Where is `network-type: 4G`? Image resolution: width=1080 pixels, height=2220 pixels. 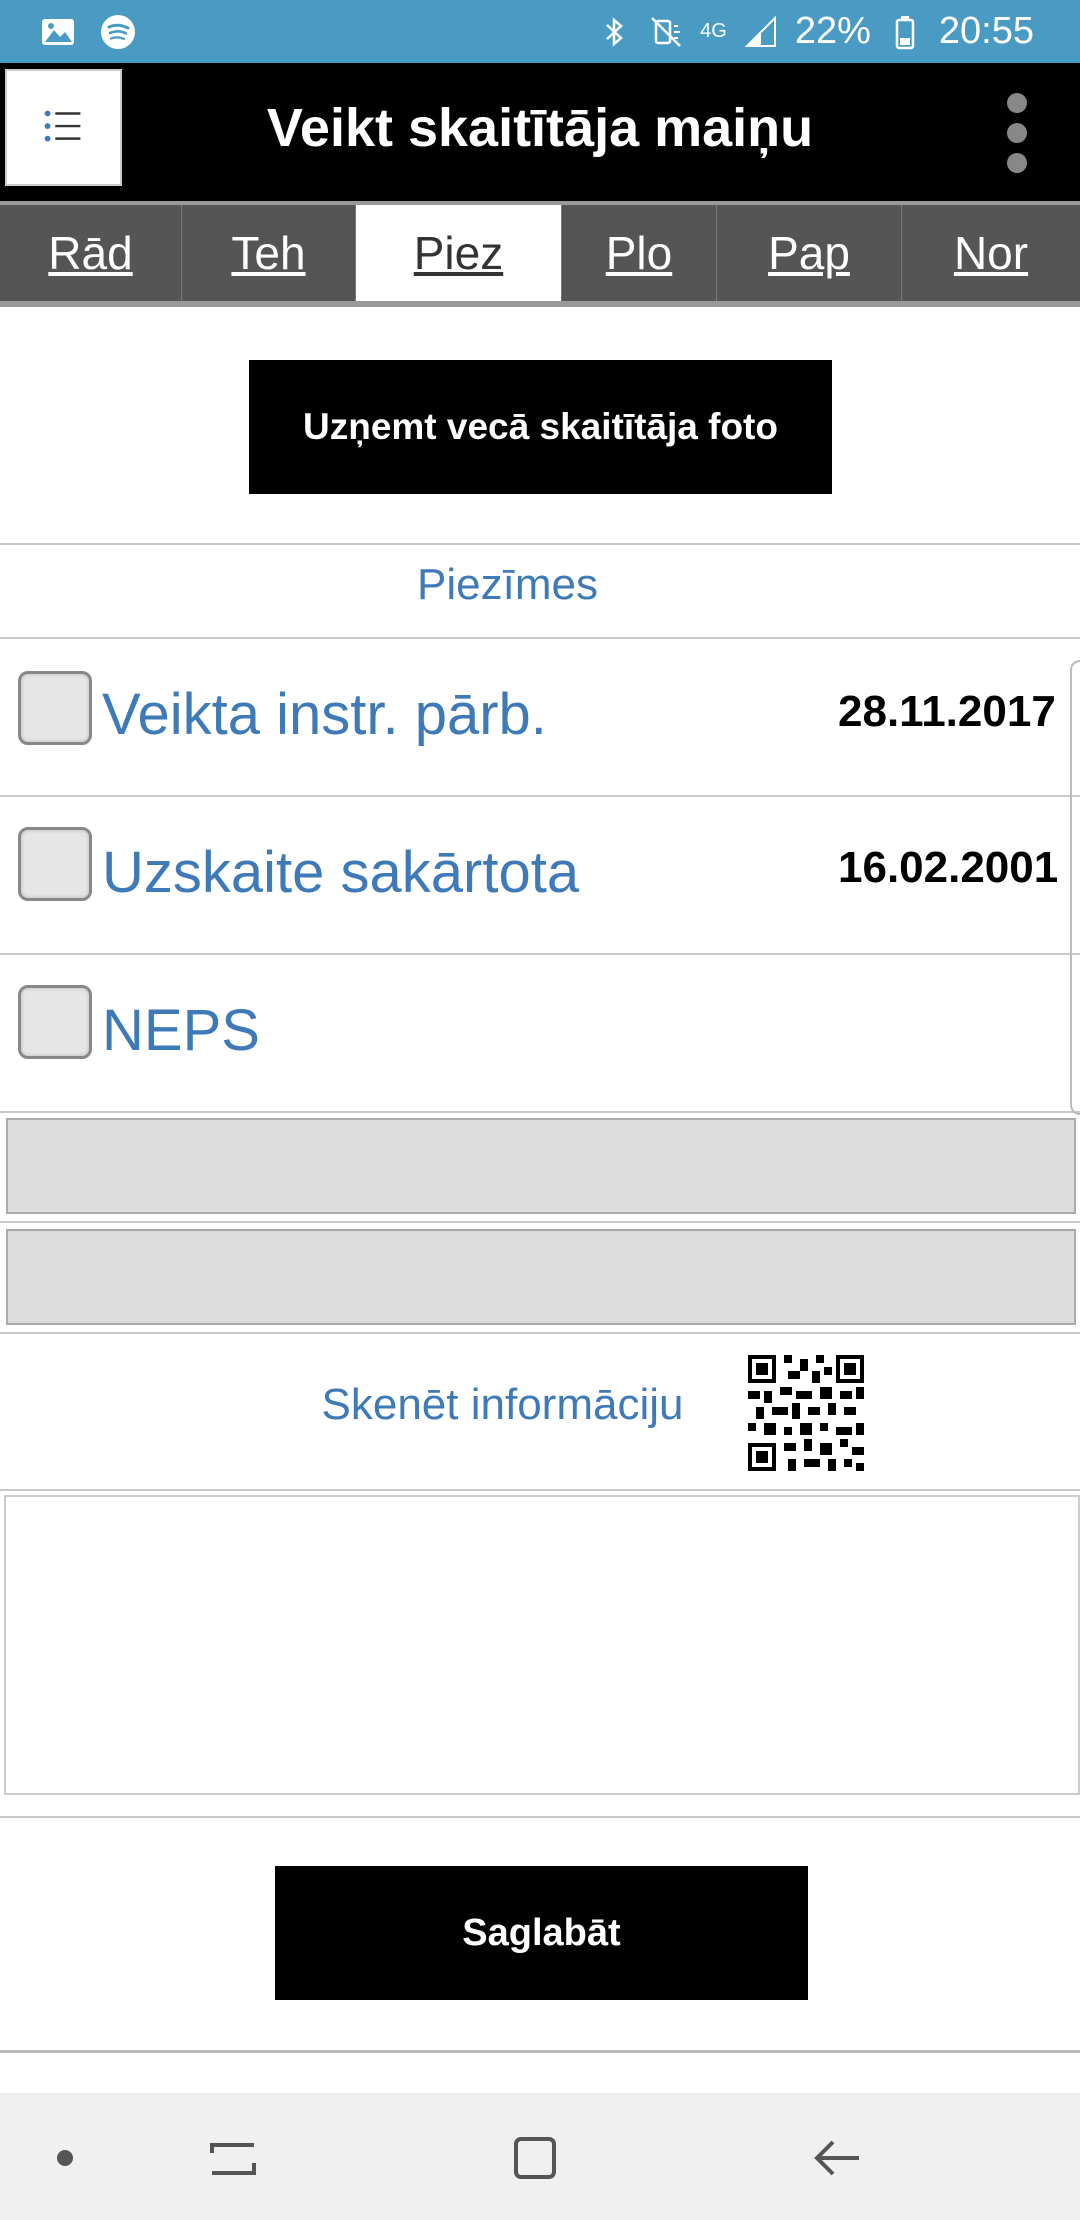
network-type: 4G is located at coordinates (713, 31).